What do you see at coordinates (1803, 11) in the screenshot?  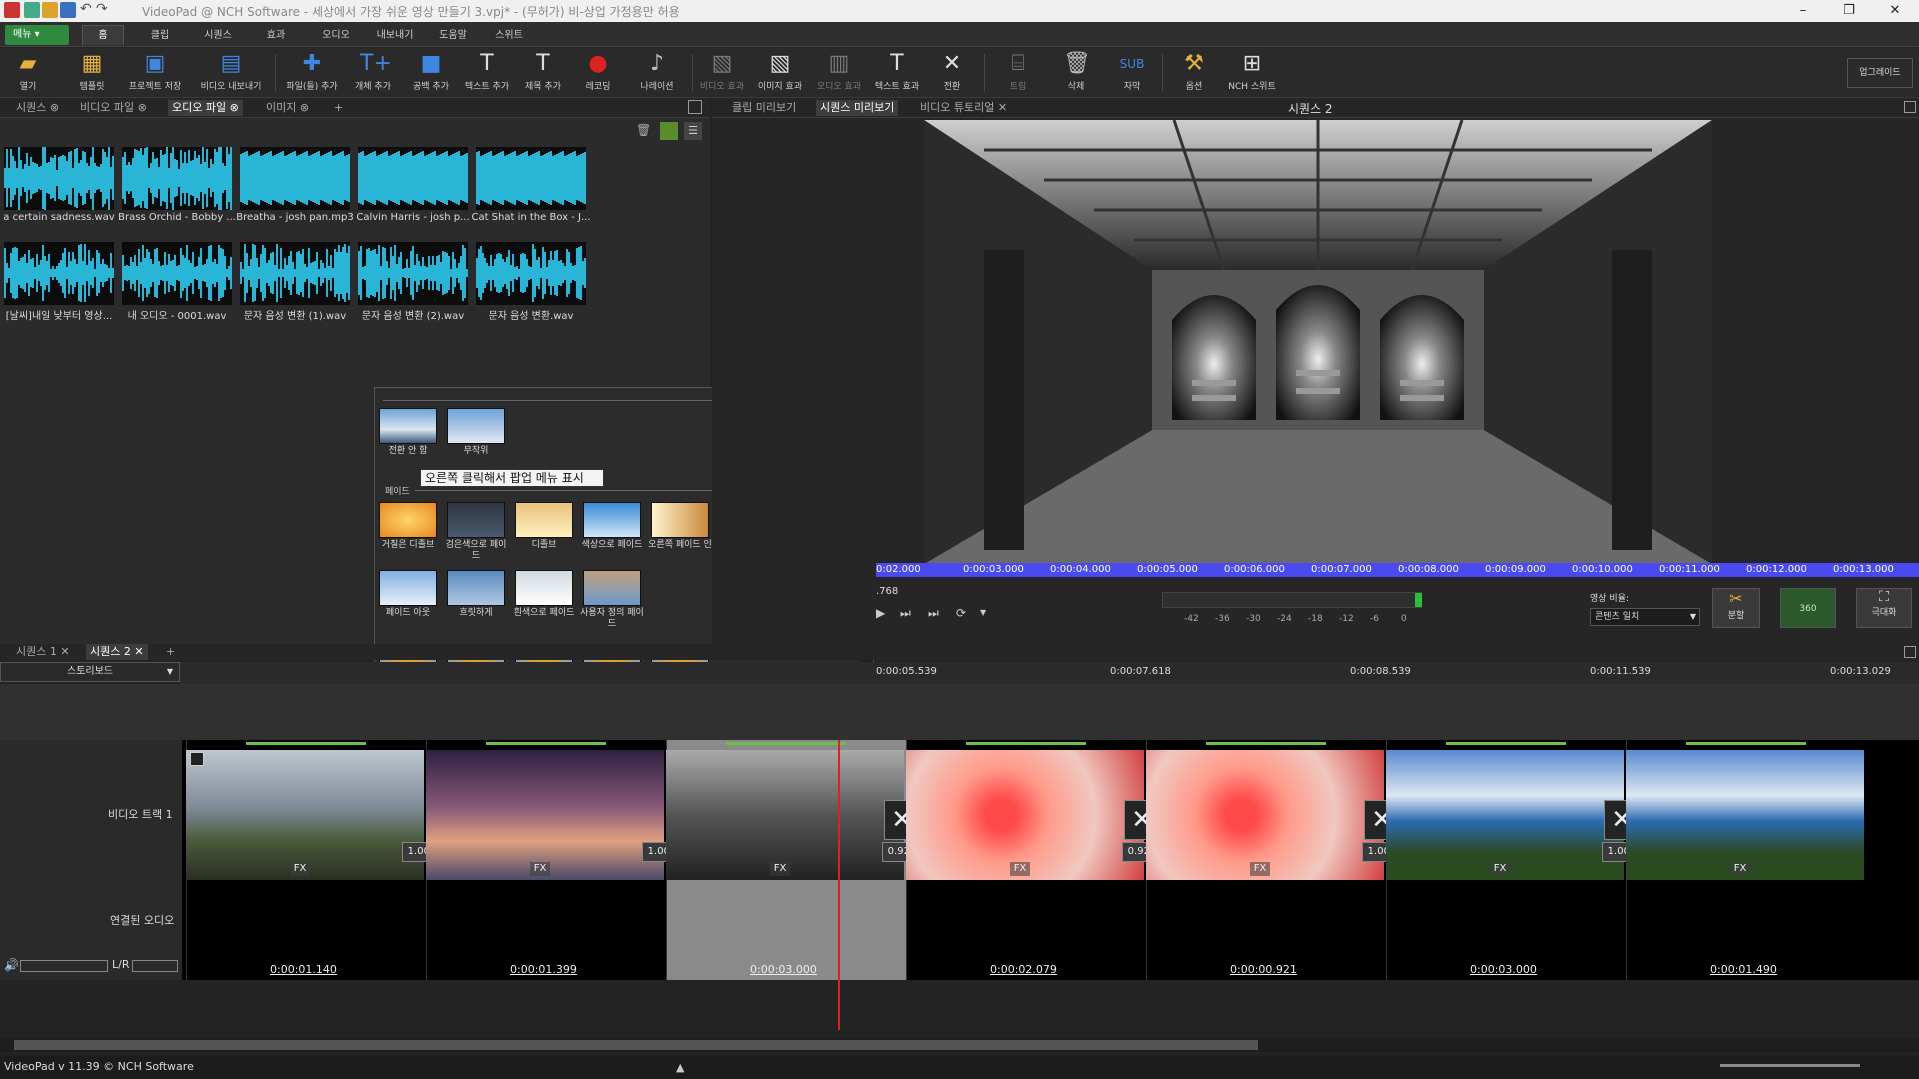 I see `minimize-button: –` at bounding box center [1803, 11].